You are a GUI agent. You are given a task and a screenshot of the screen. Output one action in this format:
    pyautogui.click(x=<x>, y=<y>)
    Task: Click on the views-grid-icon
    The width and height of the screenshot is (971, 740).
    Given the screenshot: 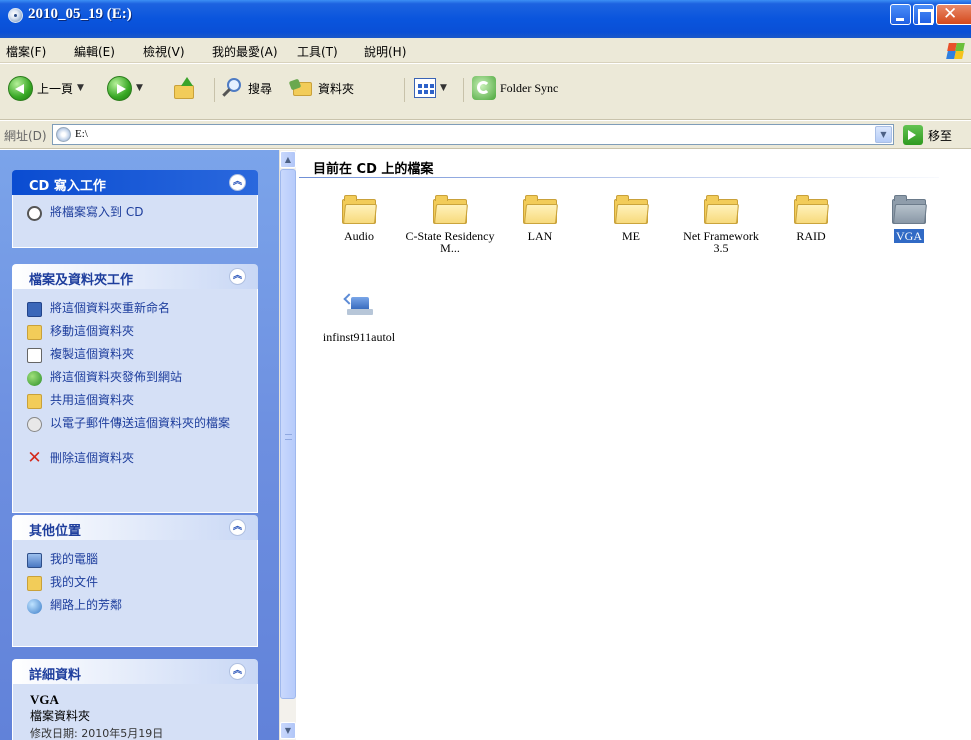 What is the action you would take?
    pyautogui.click(x=425, y=88)
    